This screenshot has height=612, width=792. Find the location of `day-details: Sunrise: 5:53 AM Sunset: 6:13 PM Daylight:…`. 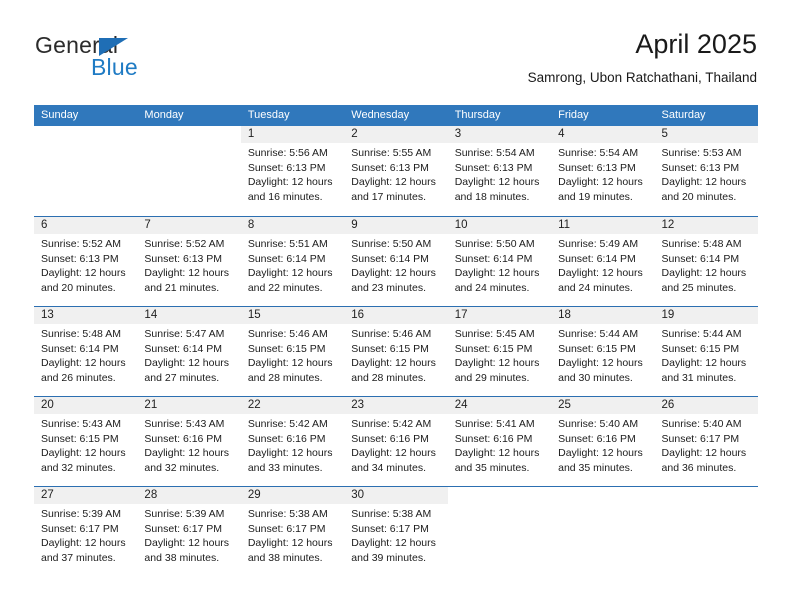

day-details: Sunrise: 5:53 AM Sunset: 6:13 PM Daylight:… is located at coordinates (706, 173).